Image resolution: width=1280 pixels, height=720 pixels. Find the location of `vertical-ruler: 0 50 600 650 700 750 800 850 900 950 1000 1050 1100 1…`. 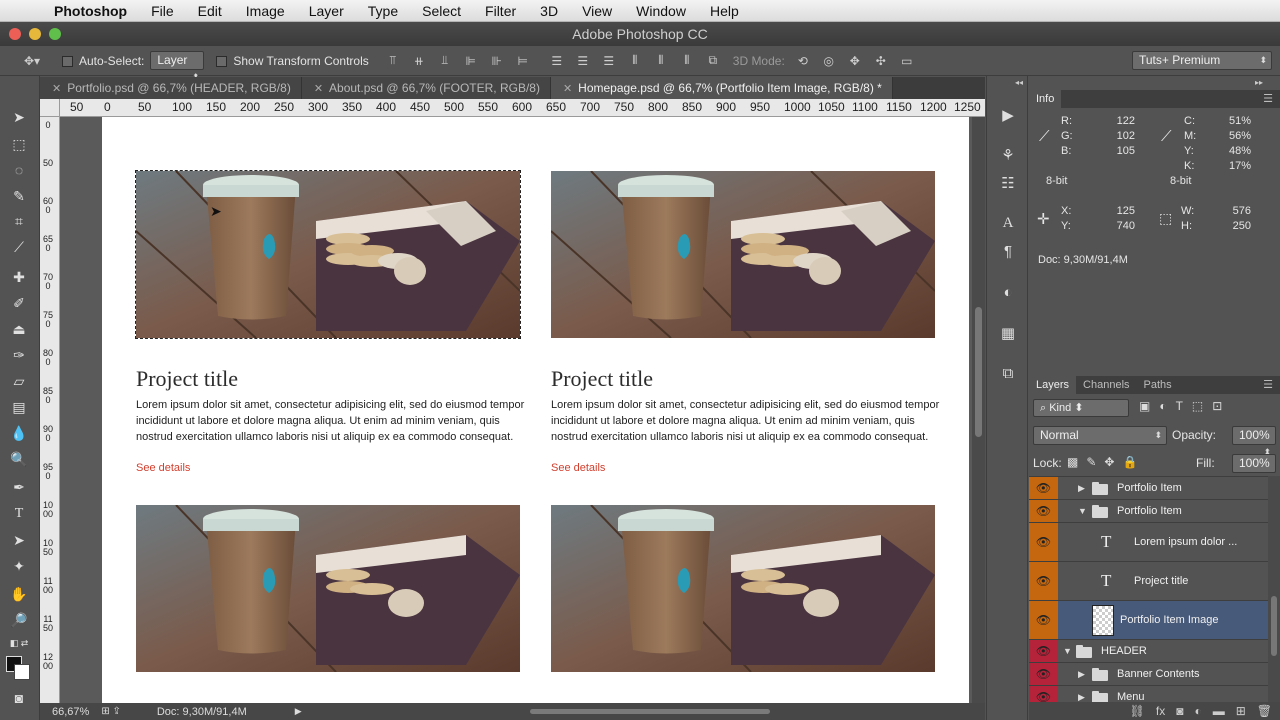

vertical-ruler: 0 50 600 650 700 750 800 850 900 950 1000 1050 1100 1… is located at coordinates (50, 410).